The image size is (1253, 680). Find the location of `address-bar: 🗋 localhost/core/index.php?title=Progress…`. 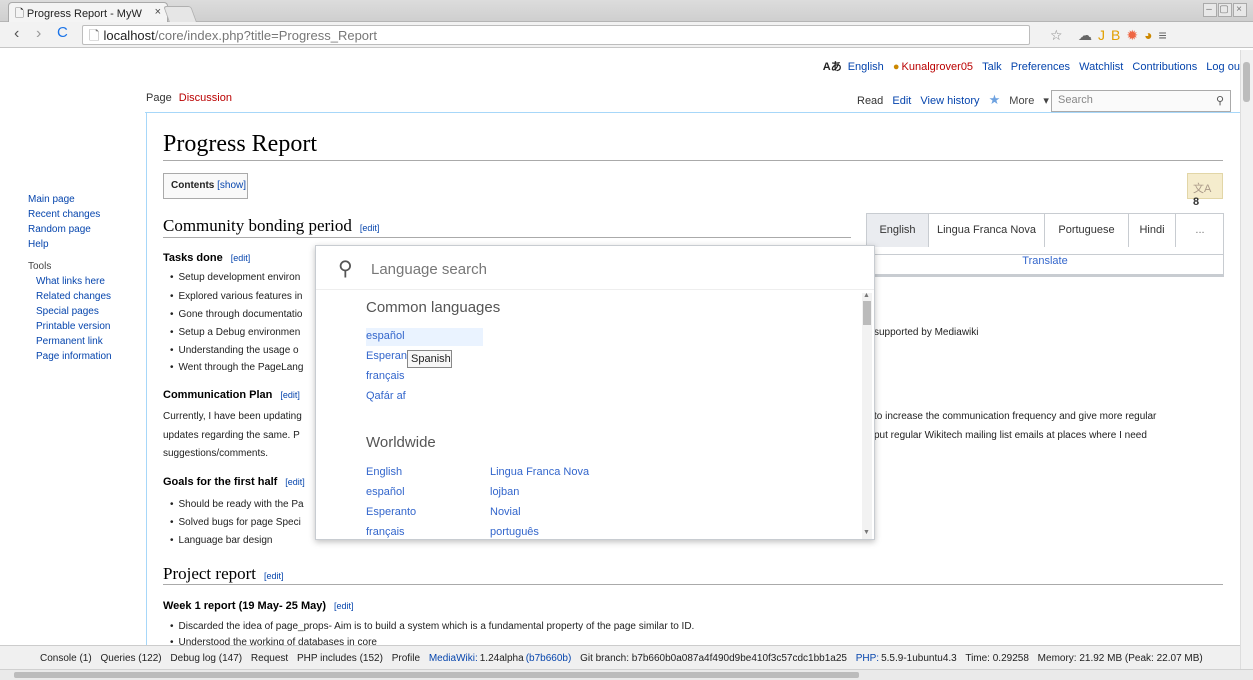

address-bar: 🗋 localhost/core/index.php?title=Progress… is located at coordinates (556, 35).